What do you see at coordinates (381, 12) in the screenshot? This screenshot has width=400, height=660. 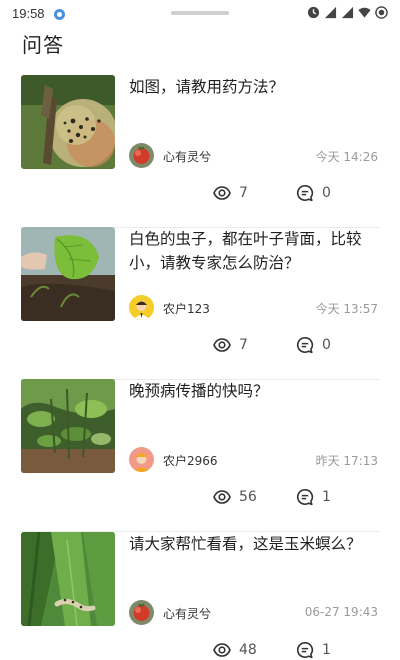 I see `battery-icon` at bounding box center [381, 12].